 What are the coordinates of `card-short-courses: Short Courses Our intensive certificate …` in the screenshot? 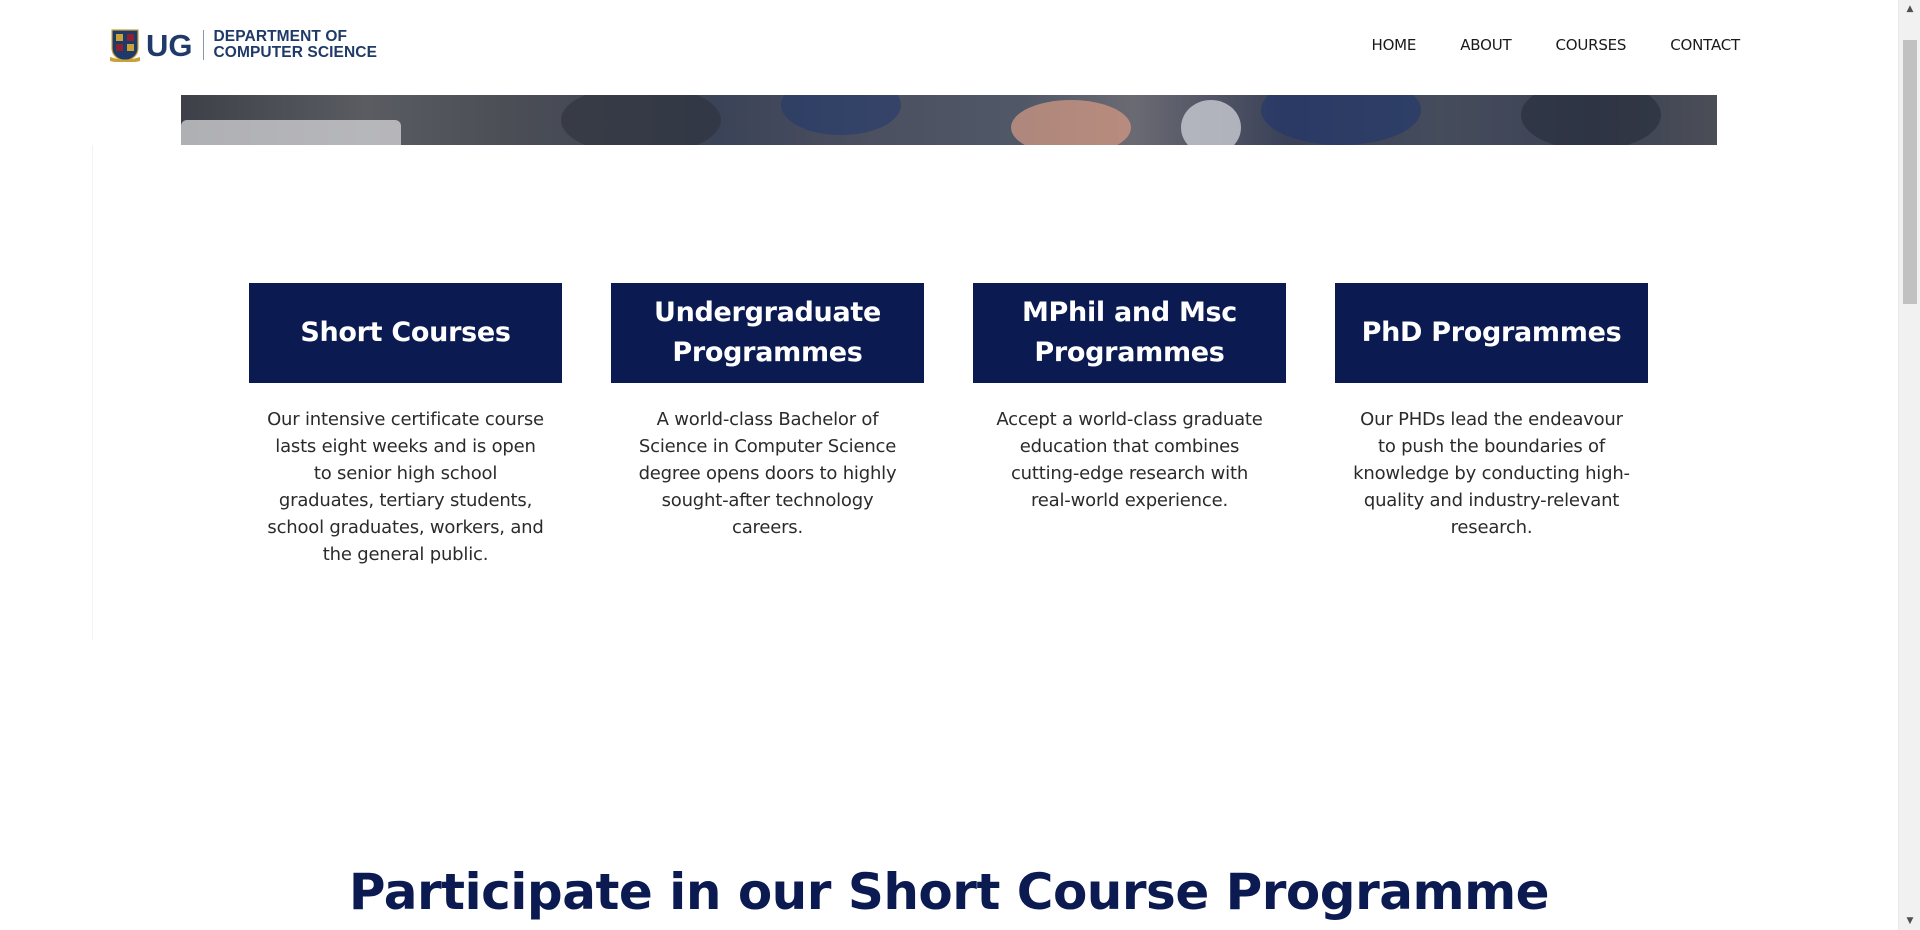 It's located at (405, 425).